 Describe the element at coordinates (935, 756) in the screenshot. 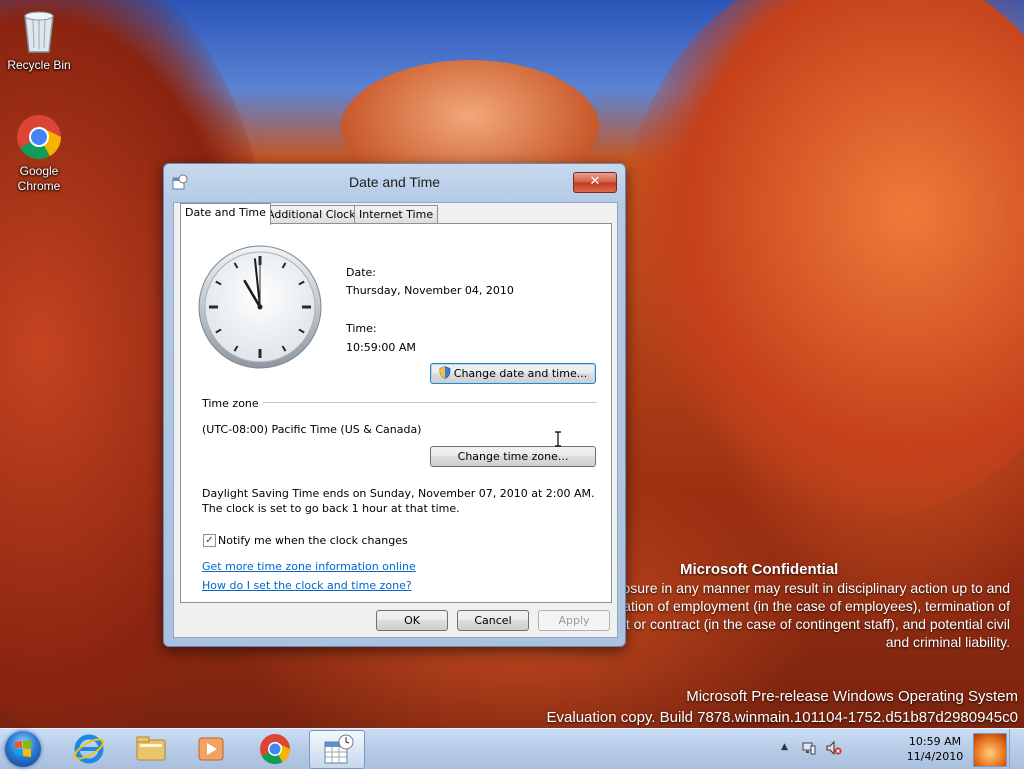

I see `clock-date: 11/4/2010` at that location.